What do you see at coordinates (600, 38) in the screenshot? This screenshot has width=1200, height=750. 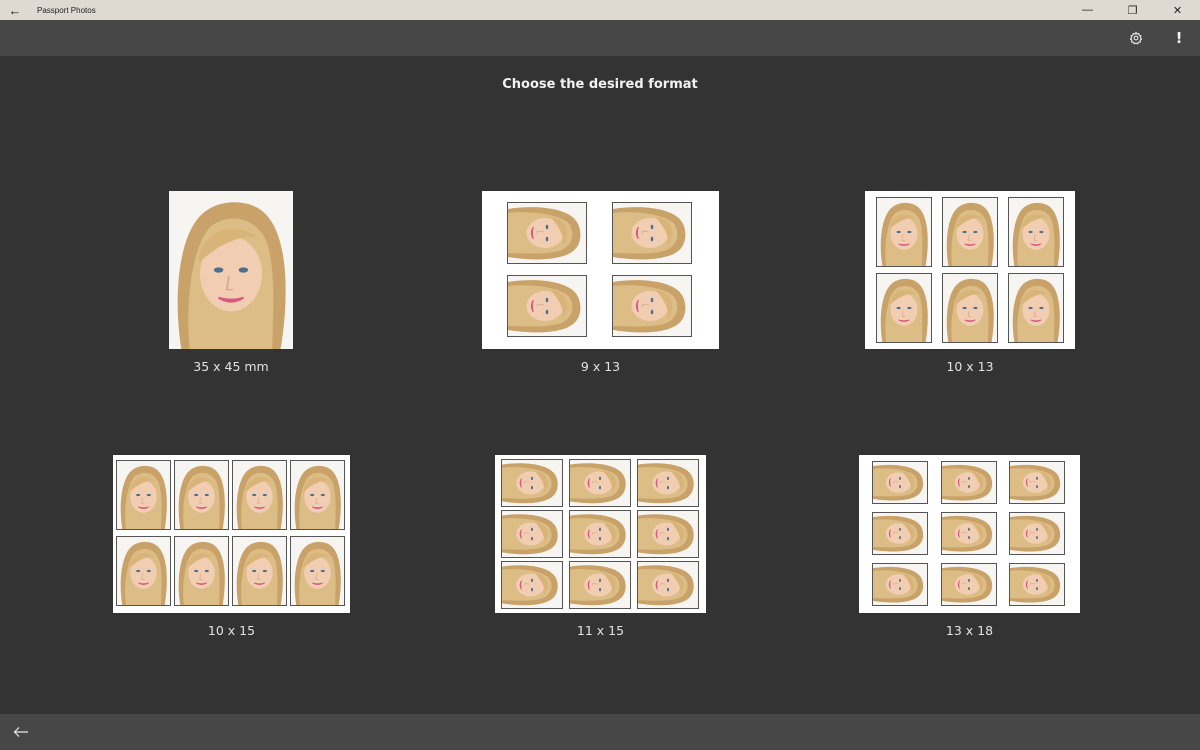 I see `app-bar: !` at bounding box center [600, 38].